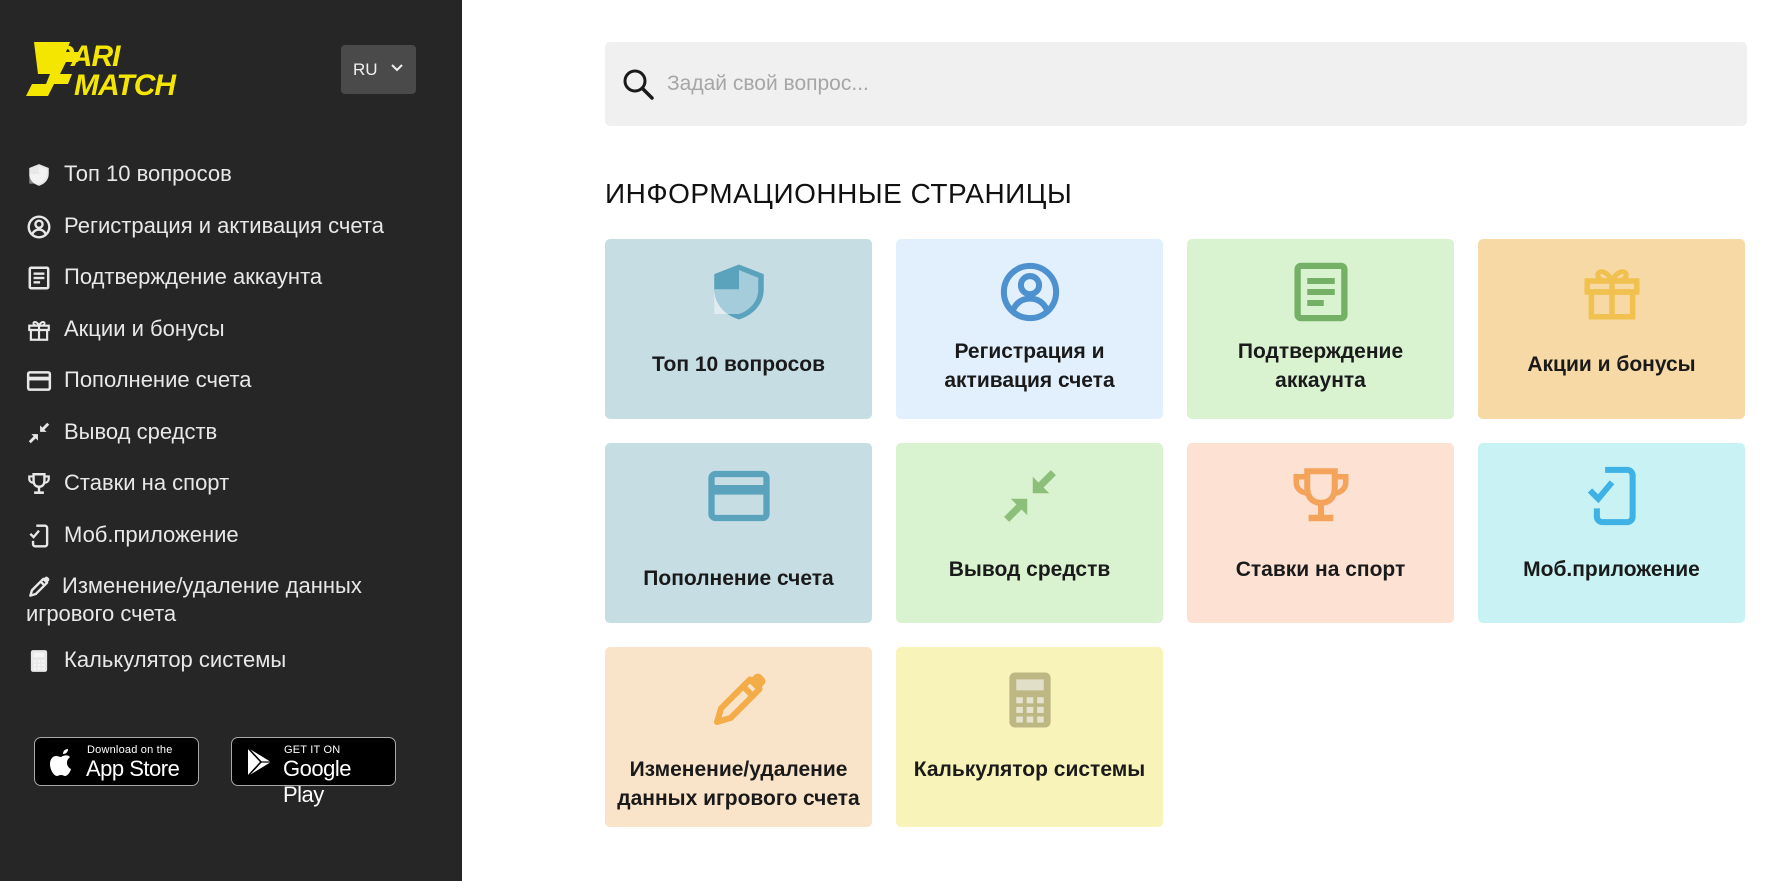  Describe the element at coordinates (738, 784) in the screenshot. I see `info-card-label: Изменение/удаление данных игрового счета` at that location.